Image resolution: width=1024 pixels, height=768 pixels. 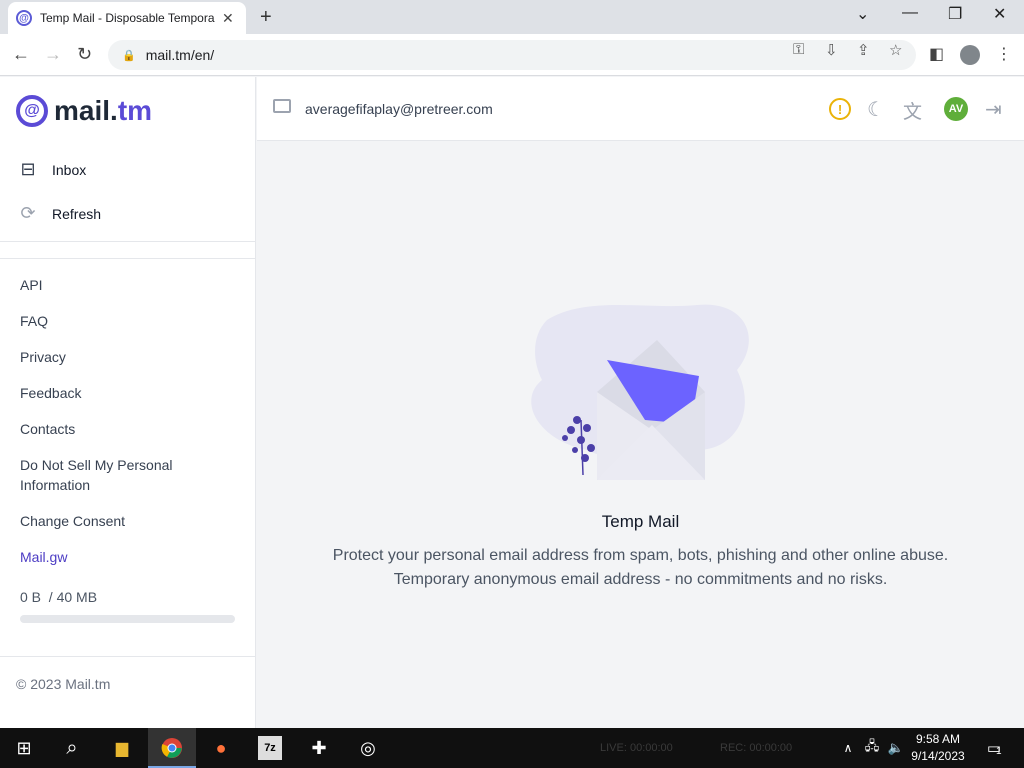 What do you see at coordinates (640, 521) in the screenshot?
I see `empty-state-title: Temp Mail` at bounding box center [640, 521].